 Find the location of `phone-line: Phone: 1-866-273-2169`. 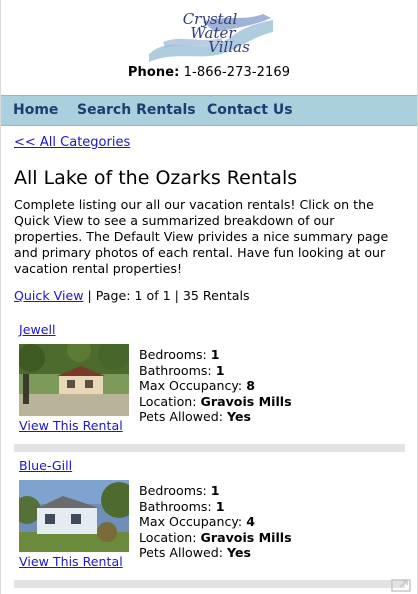

phone-line: Phone: 1-866-273-2169 is located at coordinates (209, 72).